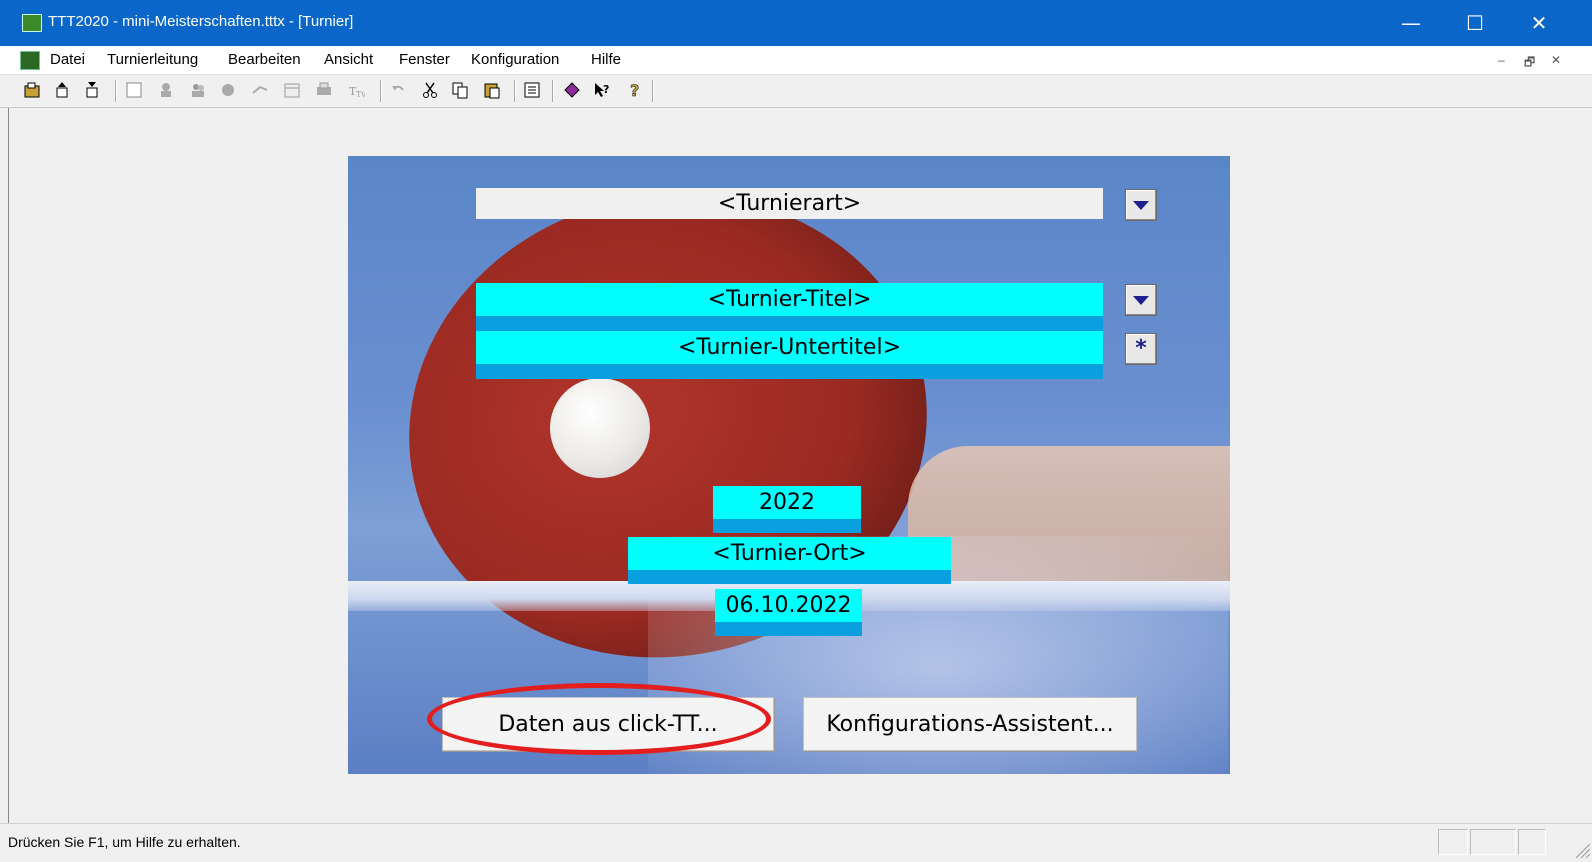 Image resolution: width=1592 pixels, height=862 pixels. I want to click on turnier-untertitel-value: <Turnier-Untertitel>, so click(789, 347).